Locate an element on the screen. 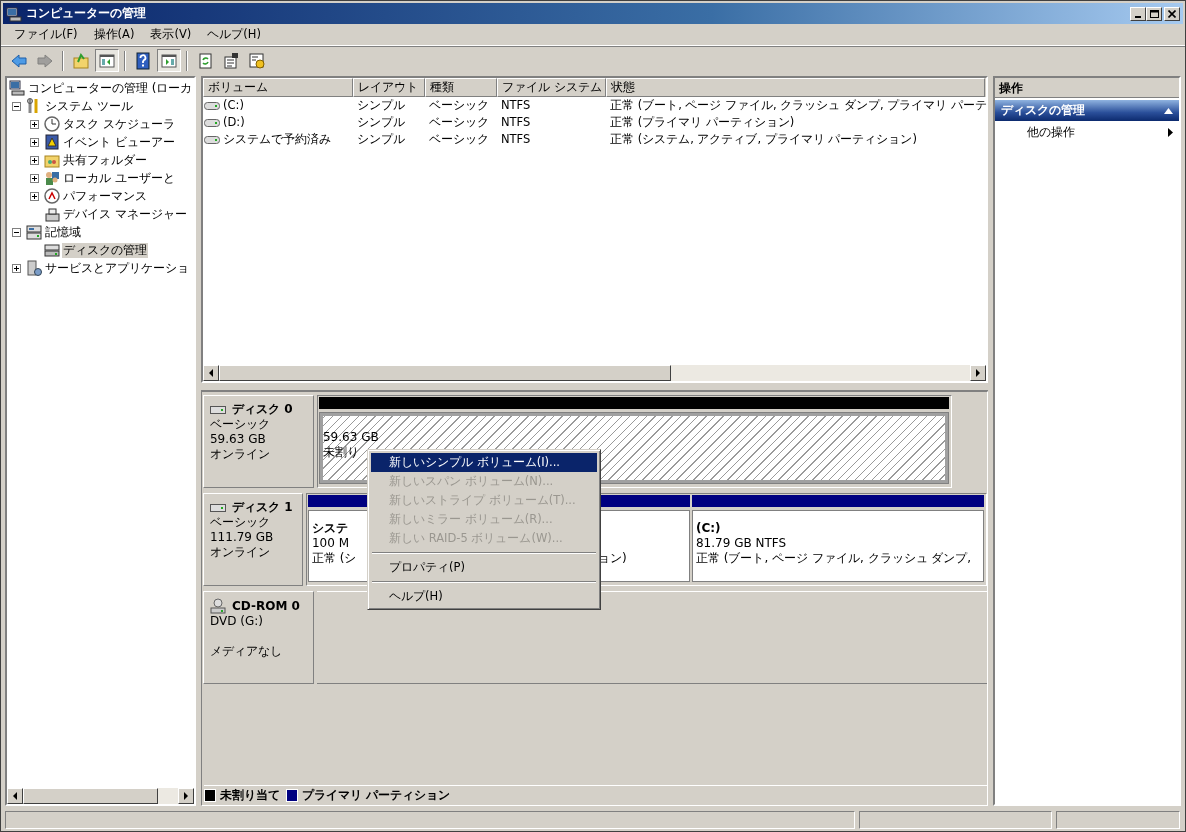 The height and width of the screenshot is (832, 1186). action-link: 他の操作 is located at coordinates (1051, 132).